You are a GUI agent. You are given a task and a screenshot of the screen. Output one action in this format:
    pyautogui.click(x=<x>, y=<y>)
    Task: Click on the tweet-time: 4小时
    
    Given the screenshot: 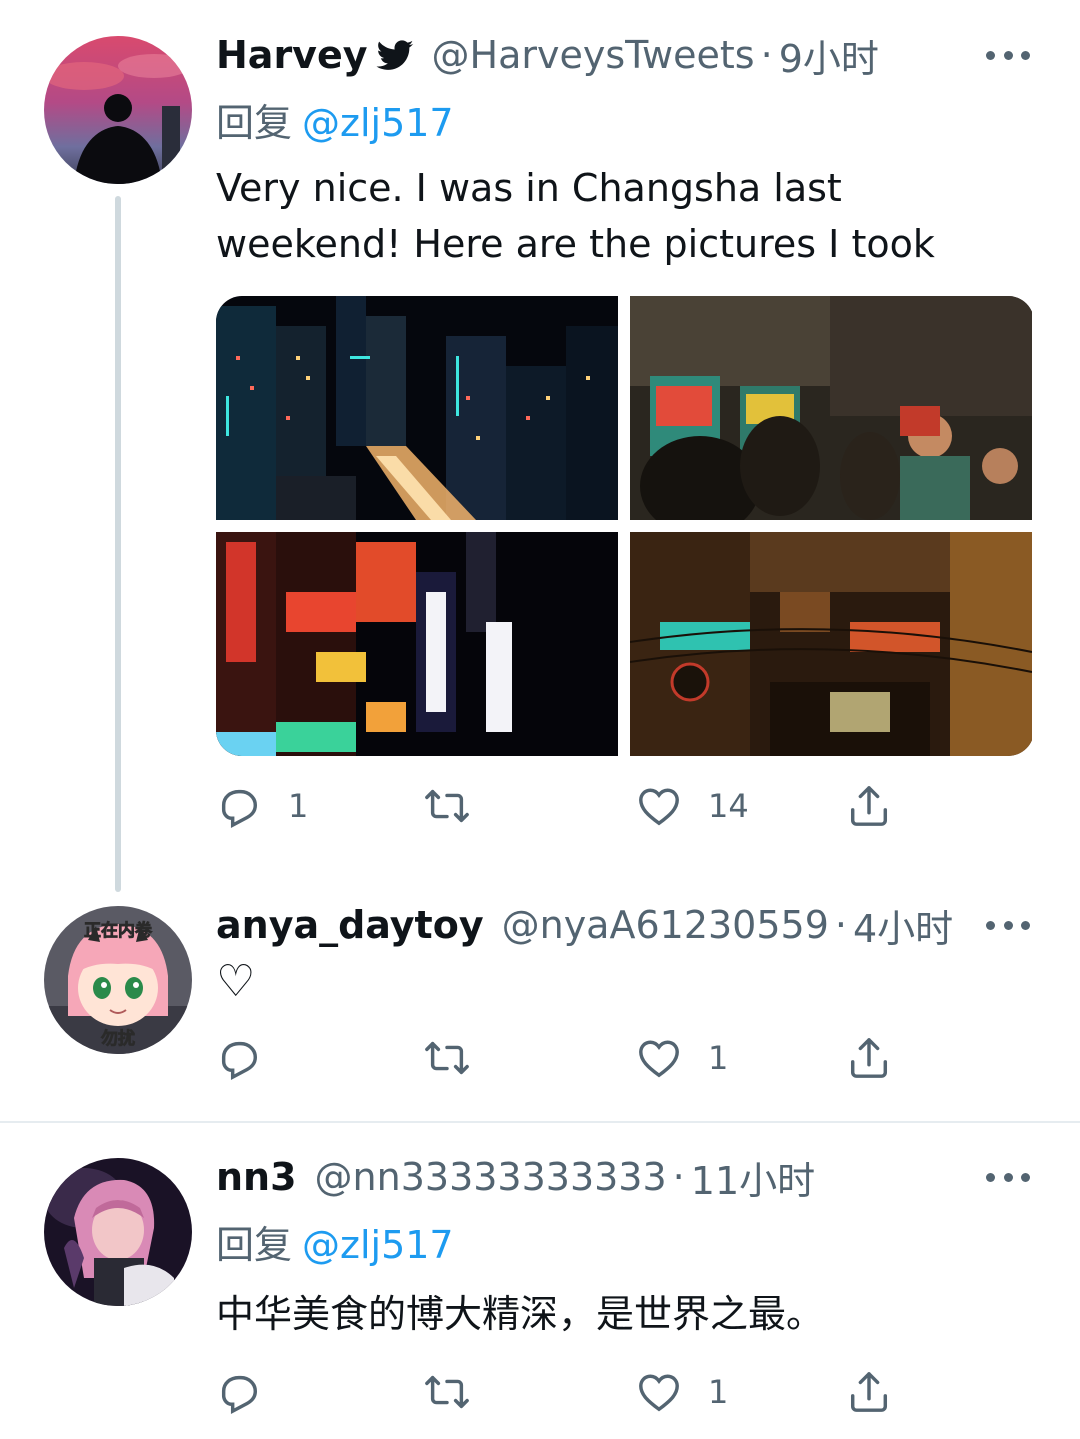 What is the action you would take?
    pyautogui.click(x=903, y=925)
    